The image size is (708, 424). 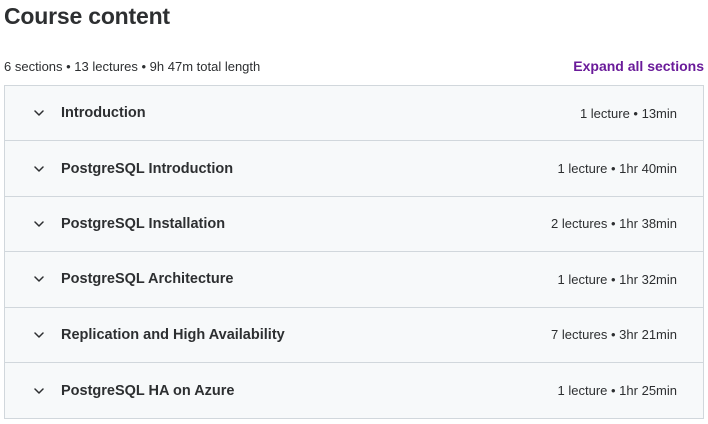 I want to click on section-title: PostgreSQL Installation, so click(x=143, y=223).